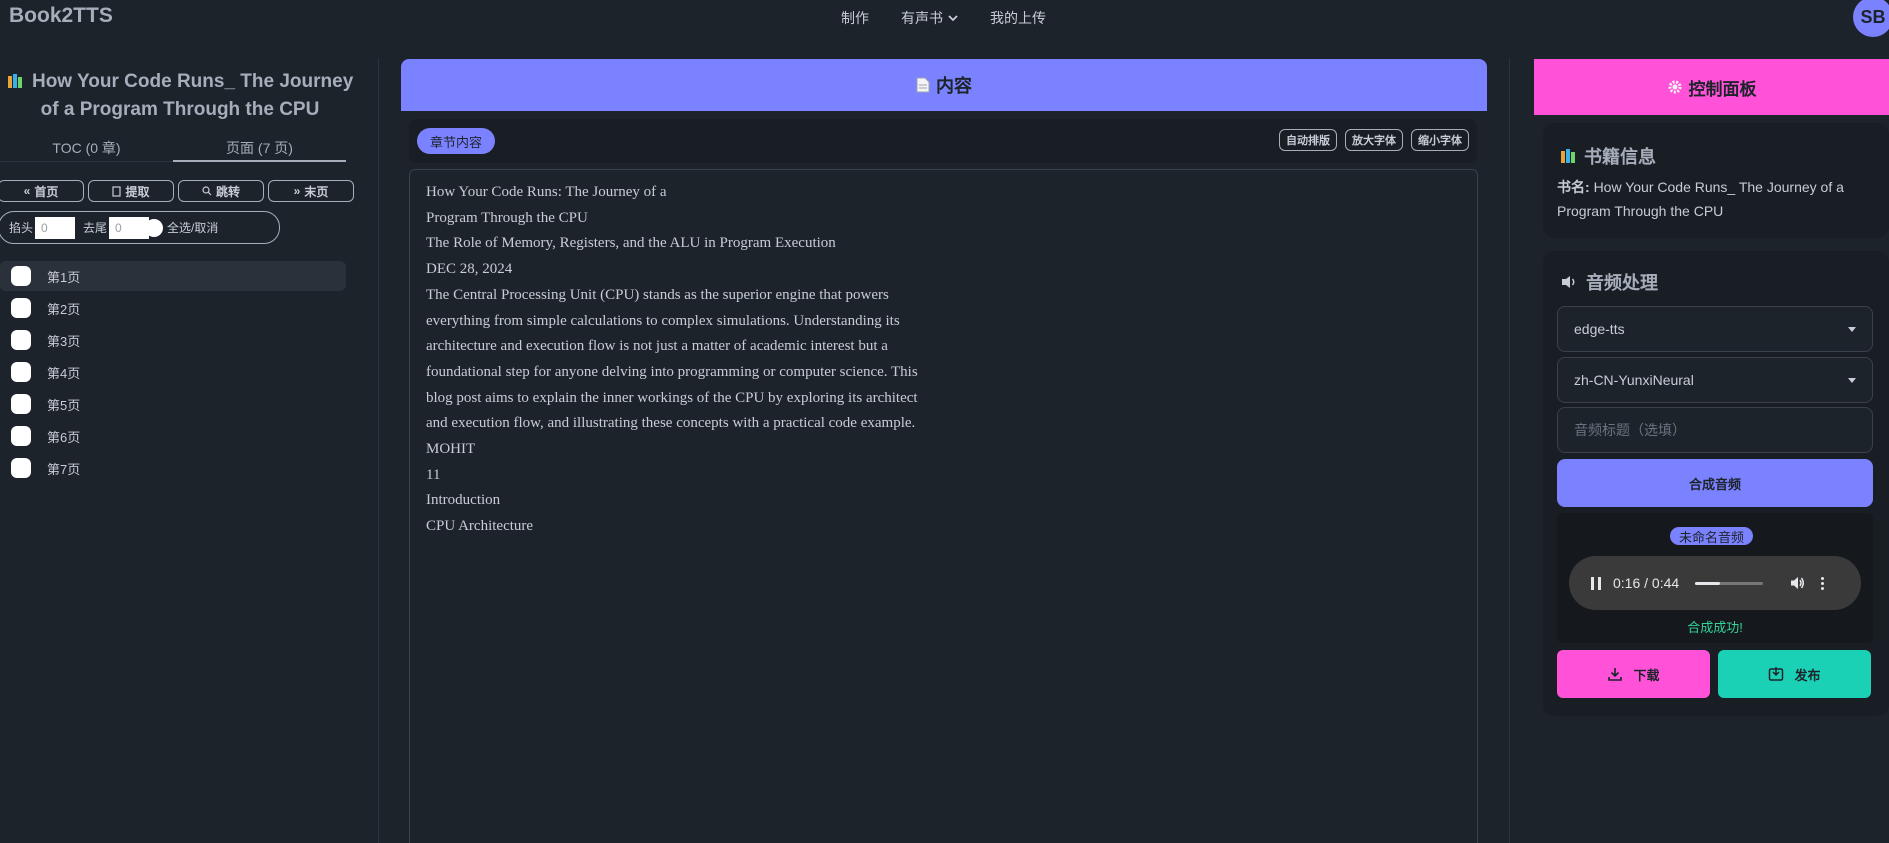  What do you see at coordinates (1509, 450) in the screenshot?
I see `divider-right` at bounding box center [1509, 450].